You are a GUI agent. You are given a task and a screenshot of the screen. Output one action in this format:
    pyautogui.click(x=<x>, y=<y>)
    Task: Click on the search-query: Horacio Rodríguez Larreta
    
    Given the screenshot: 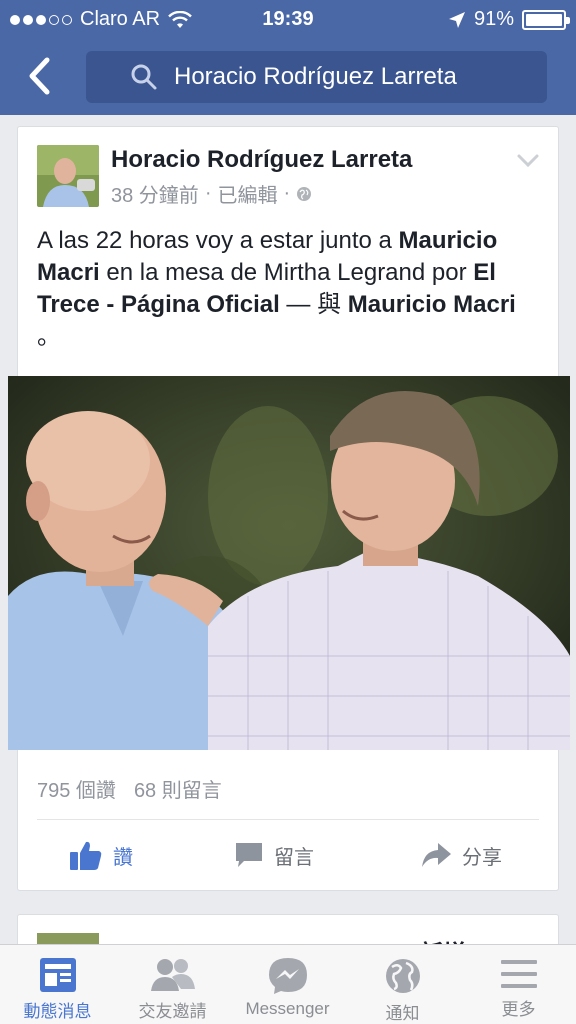 What is the action you would take?
    pyautogui.click(x=315, y=76)
    